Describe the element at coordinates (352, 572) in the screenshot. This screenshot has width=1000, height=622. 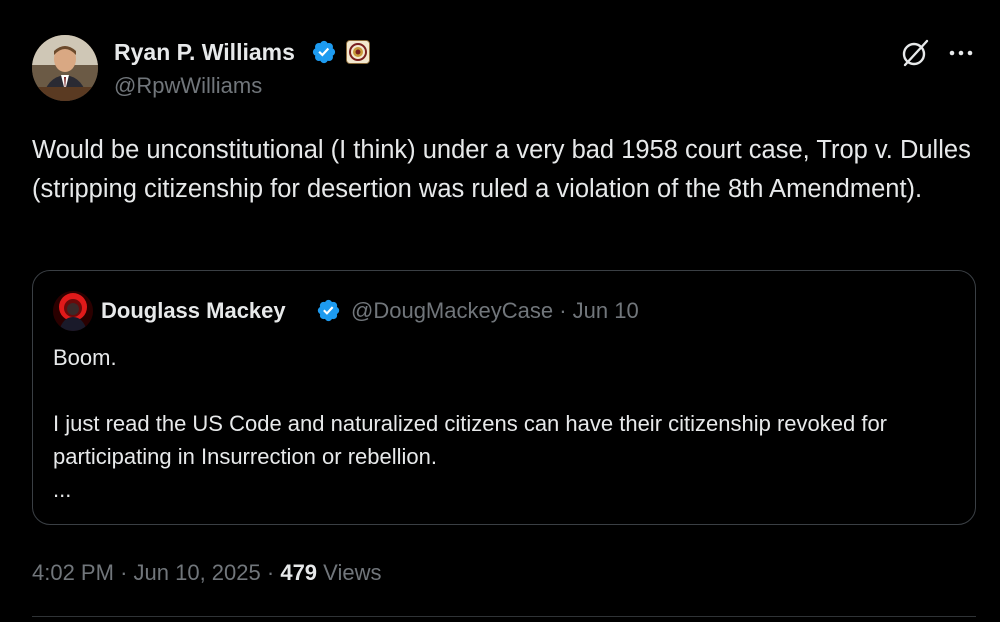
I see `views-label: Views` at that location.